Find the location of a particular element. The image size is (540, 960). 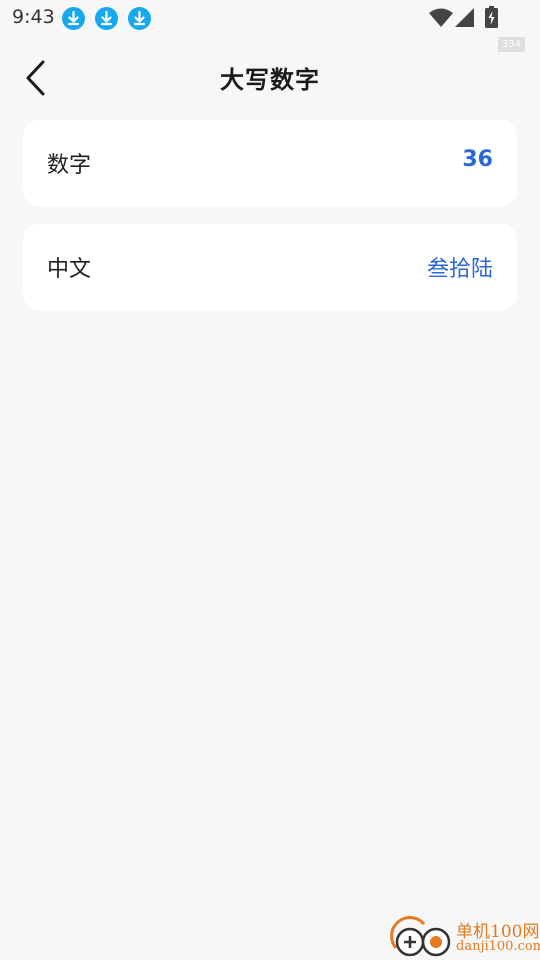

page-title: 大写数字 is located at coordinates (270, 80).